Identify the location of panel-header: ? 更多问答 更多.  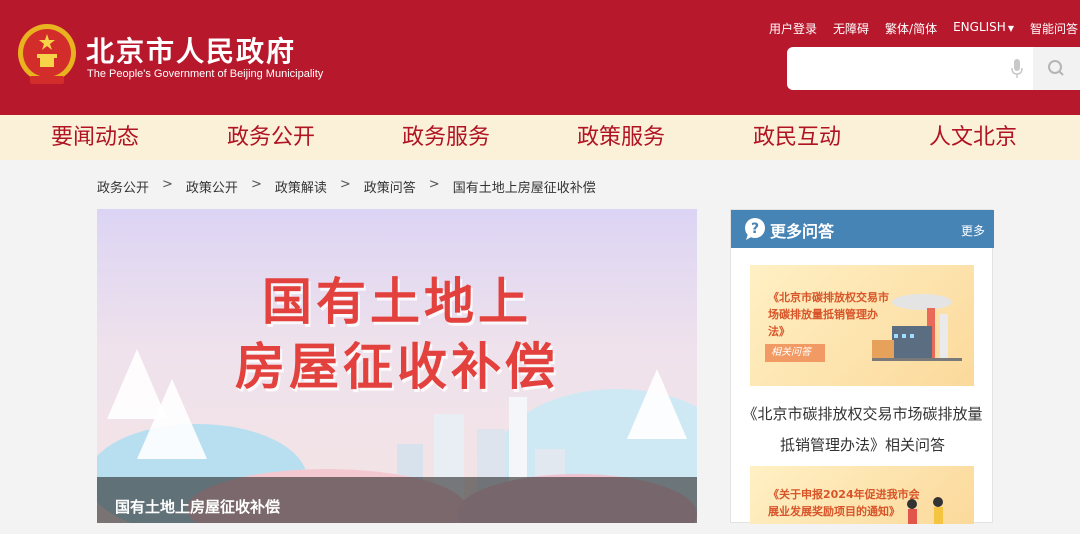
(862, 229).